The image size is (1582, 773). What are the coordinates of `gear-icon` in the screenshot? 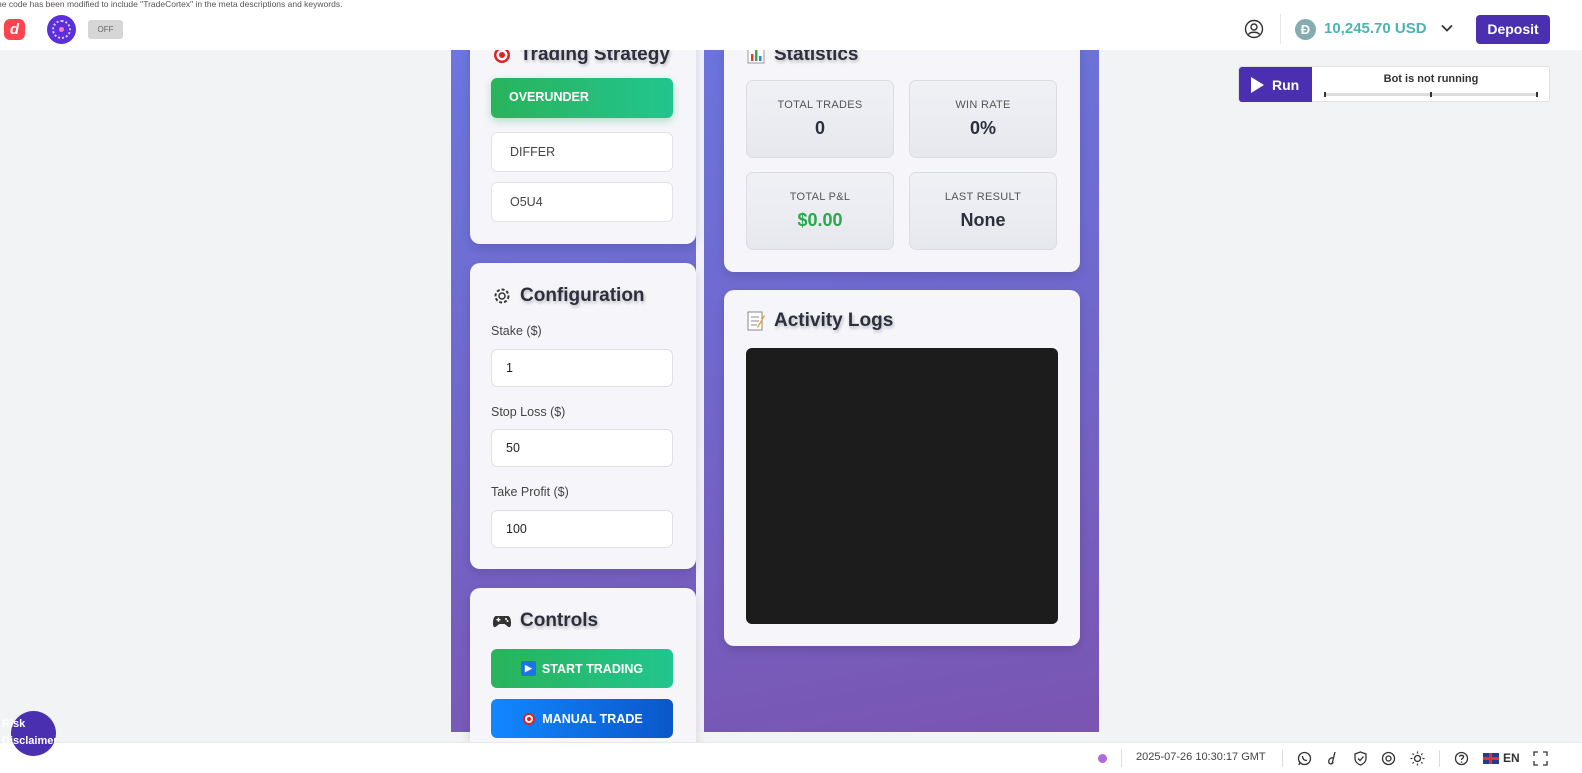 It's located at (502, 296).